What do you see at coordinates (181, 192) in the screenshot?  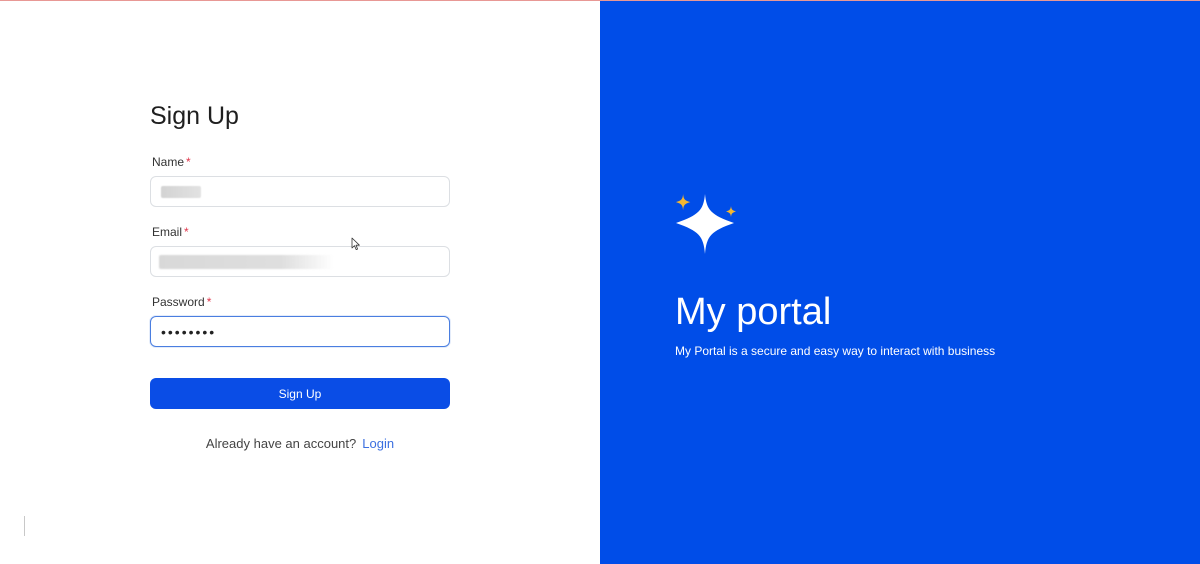 I see `redacted-name-value` at bounding box center [181, 192].